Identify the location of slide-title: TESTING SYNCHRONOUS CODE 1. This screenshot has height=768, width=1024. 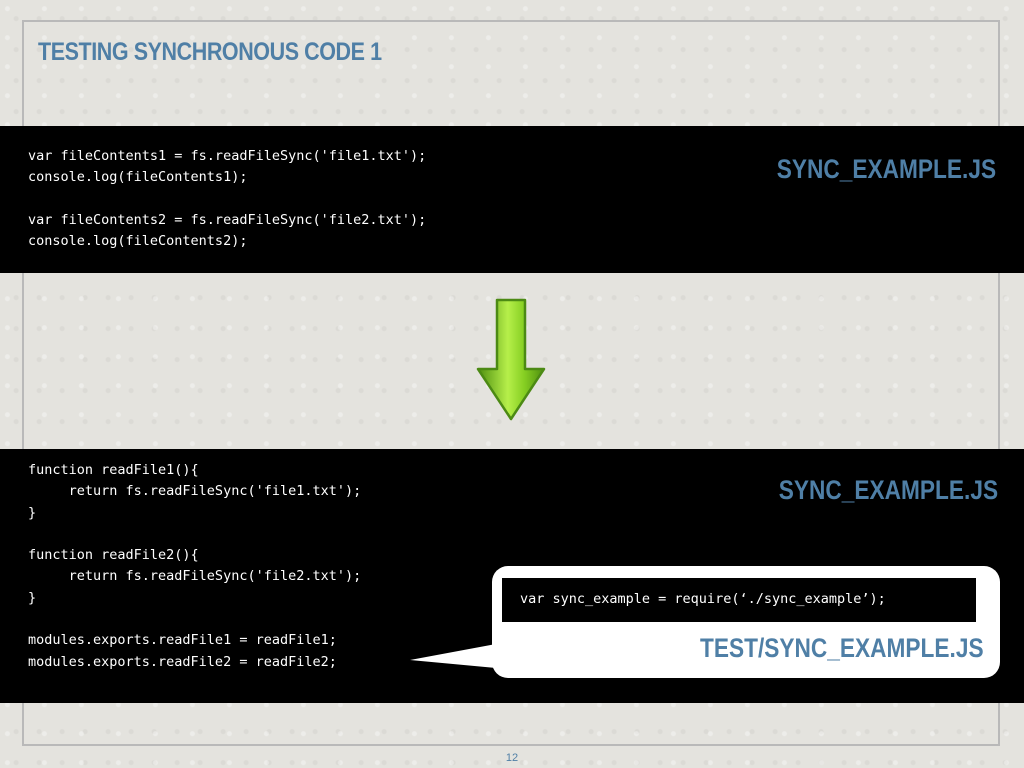
(210, 52).